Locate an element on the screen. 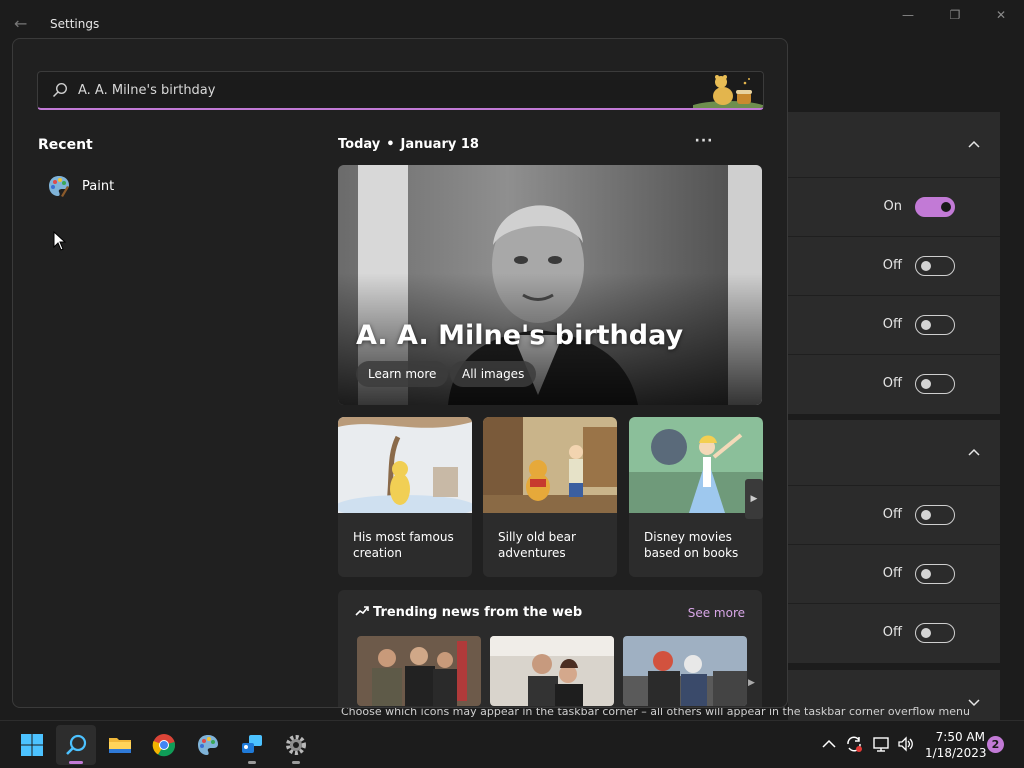 This screenshot has height=768, width=1024. today-date: January 18 is located at coordinates (439, 144).